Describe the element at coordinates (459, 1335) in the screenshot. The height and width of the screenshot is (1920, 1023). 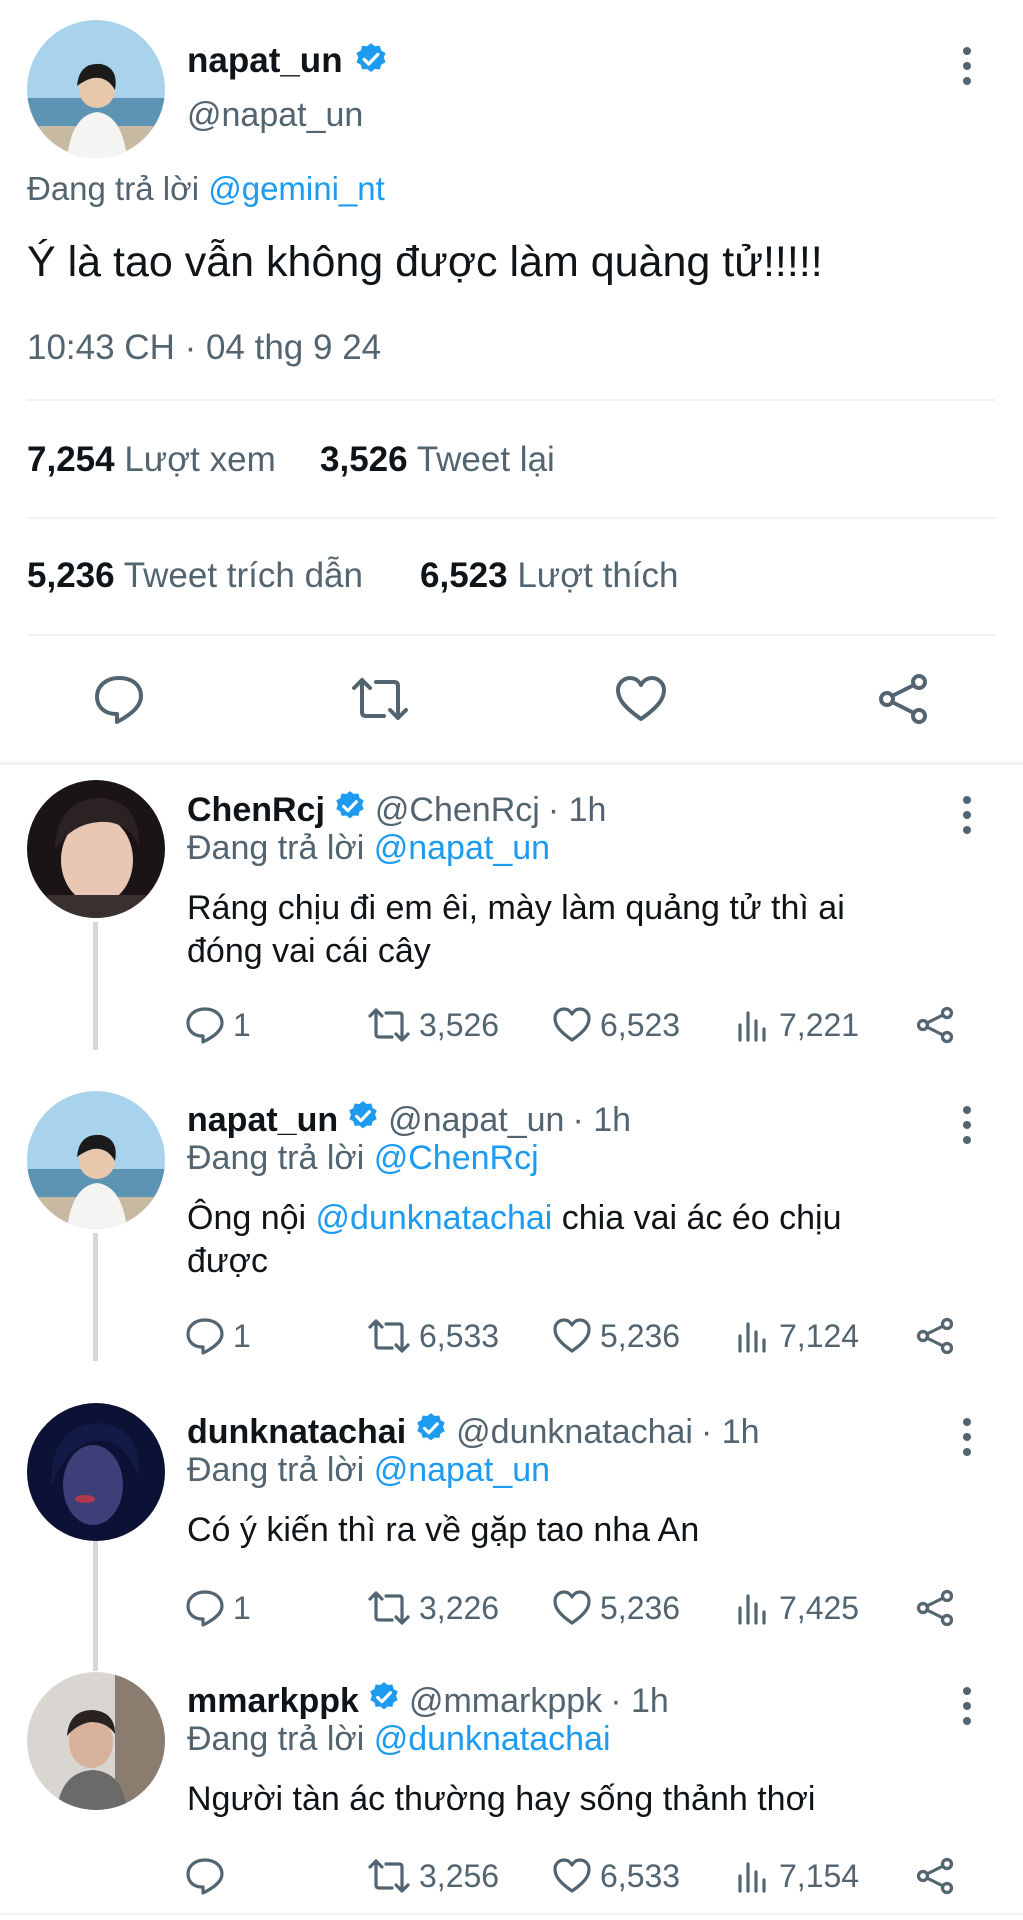
I see `retweet-count: 6,533` at that location.